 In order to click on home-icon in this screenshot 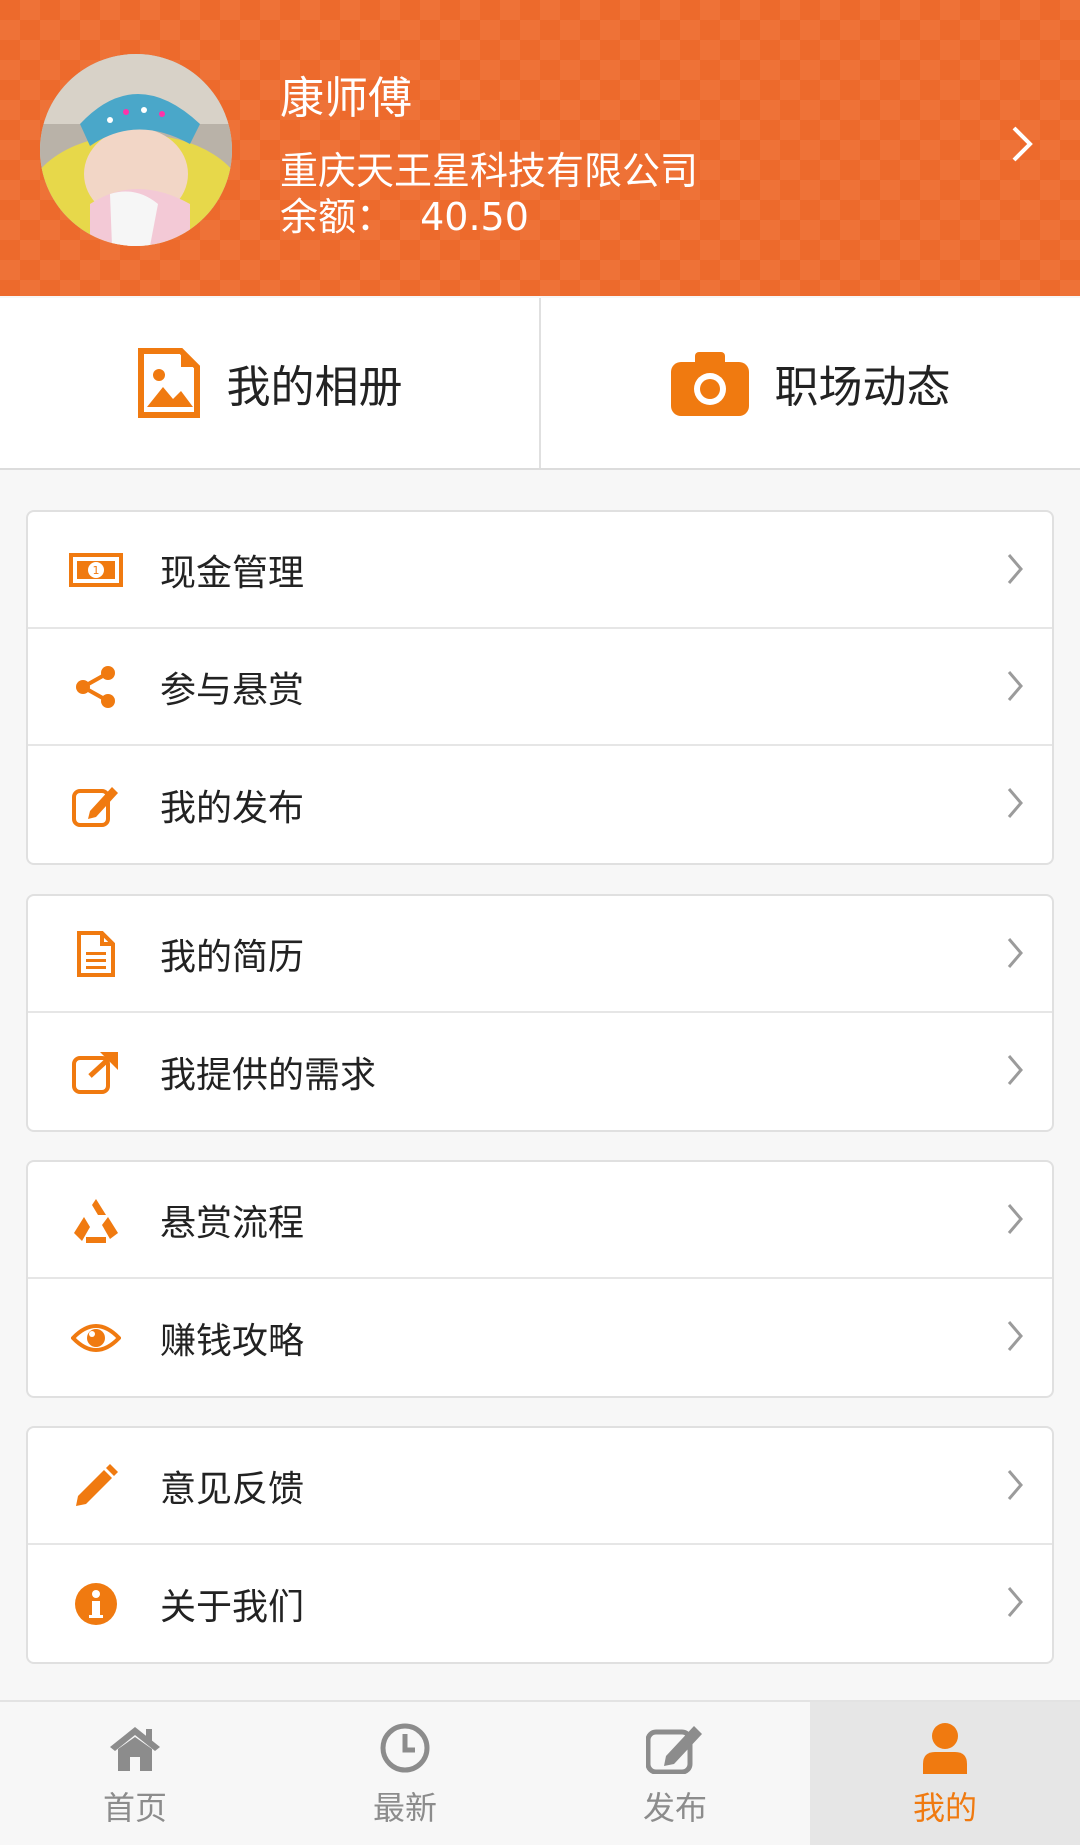, I will do `click(135, 1748)`.